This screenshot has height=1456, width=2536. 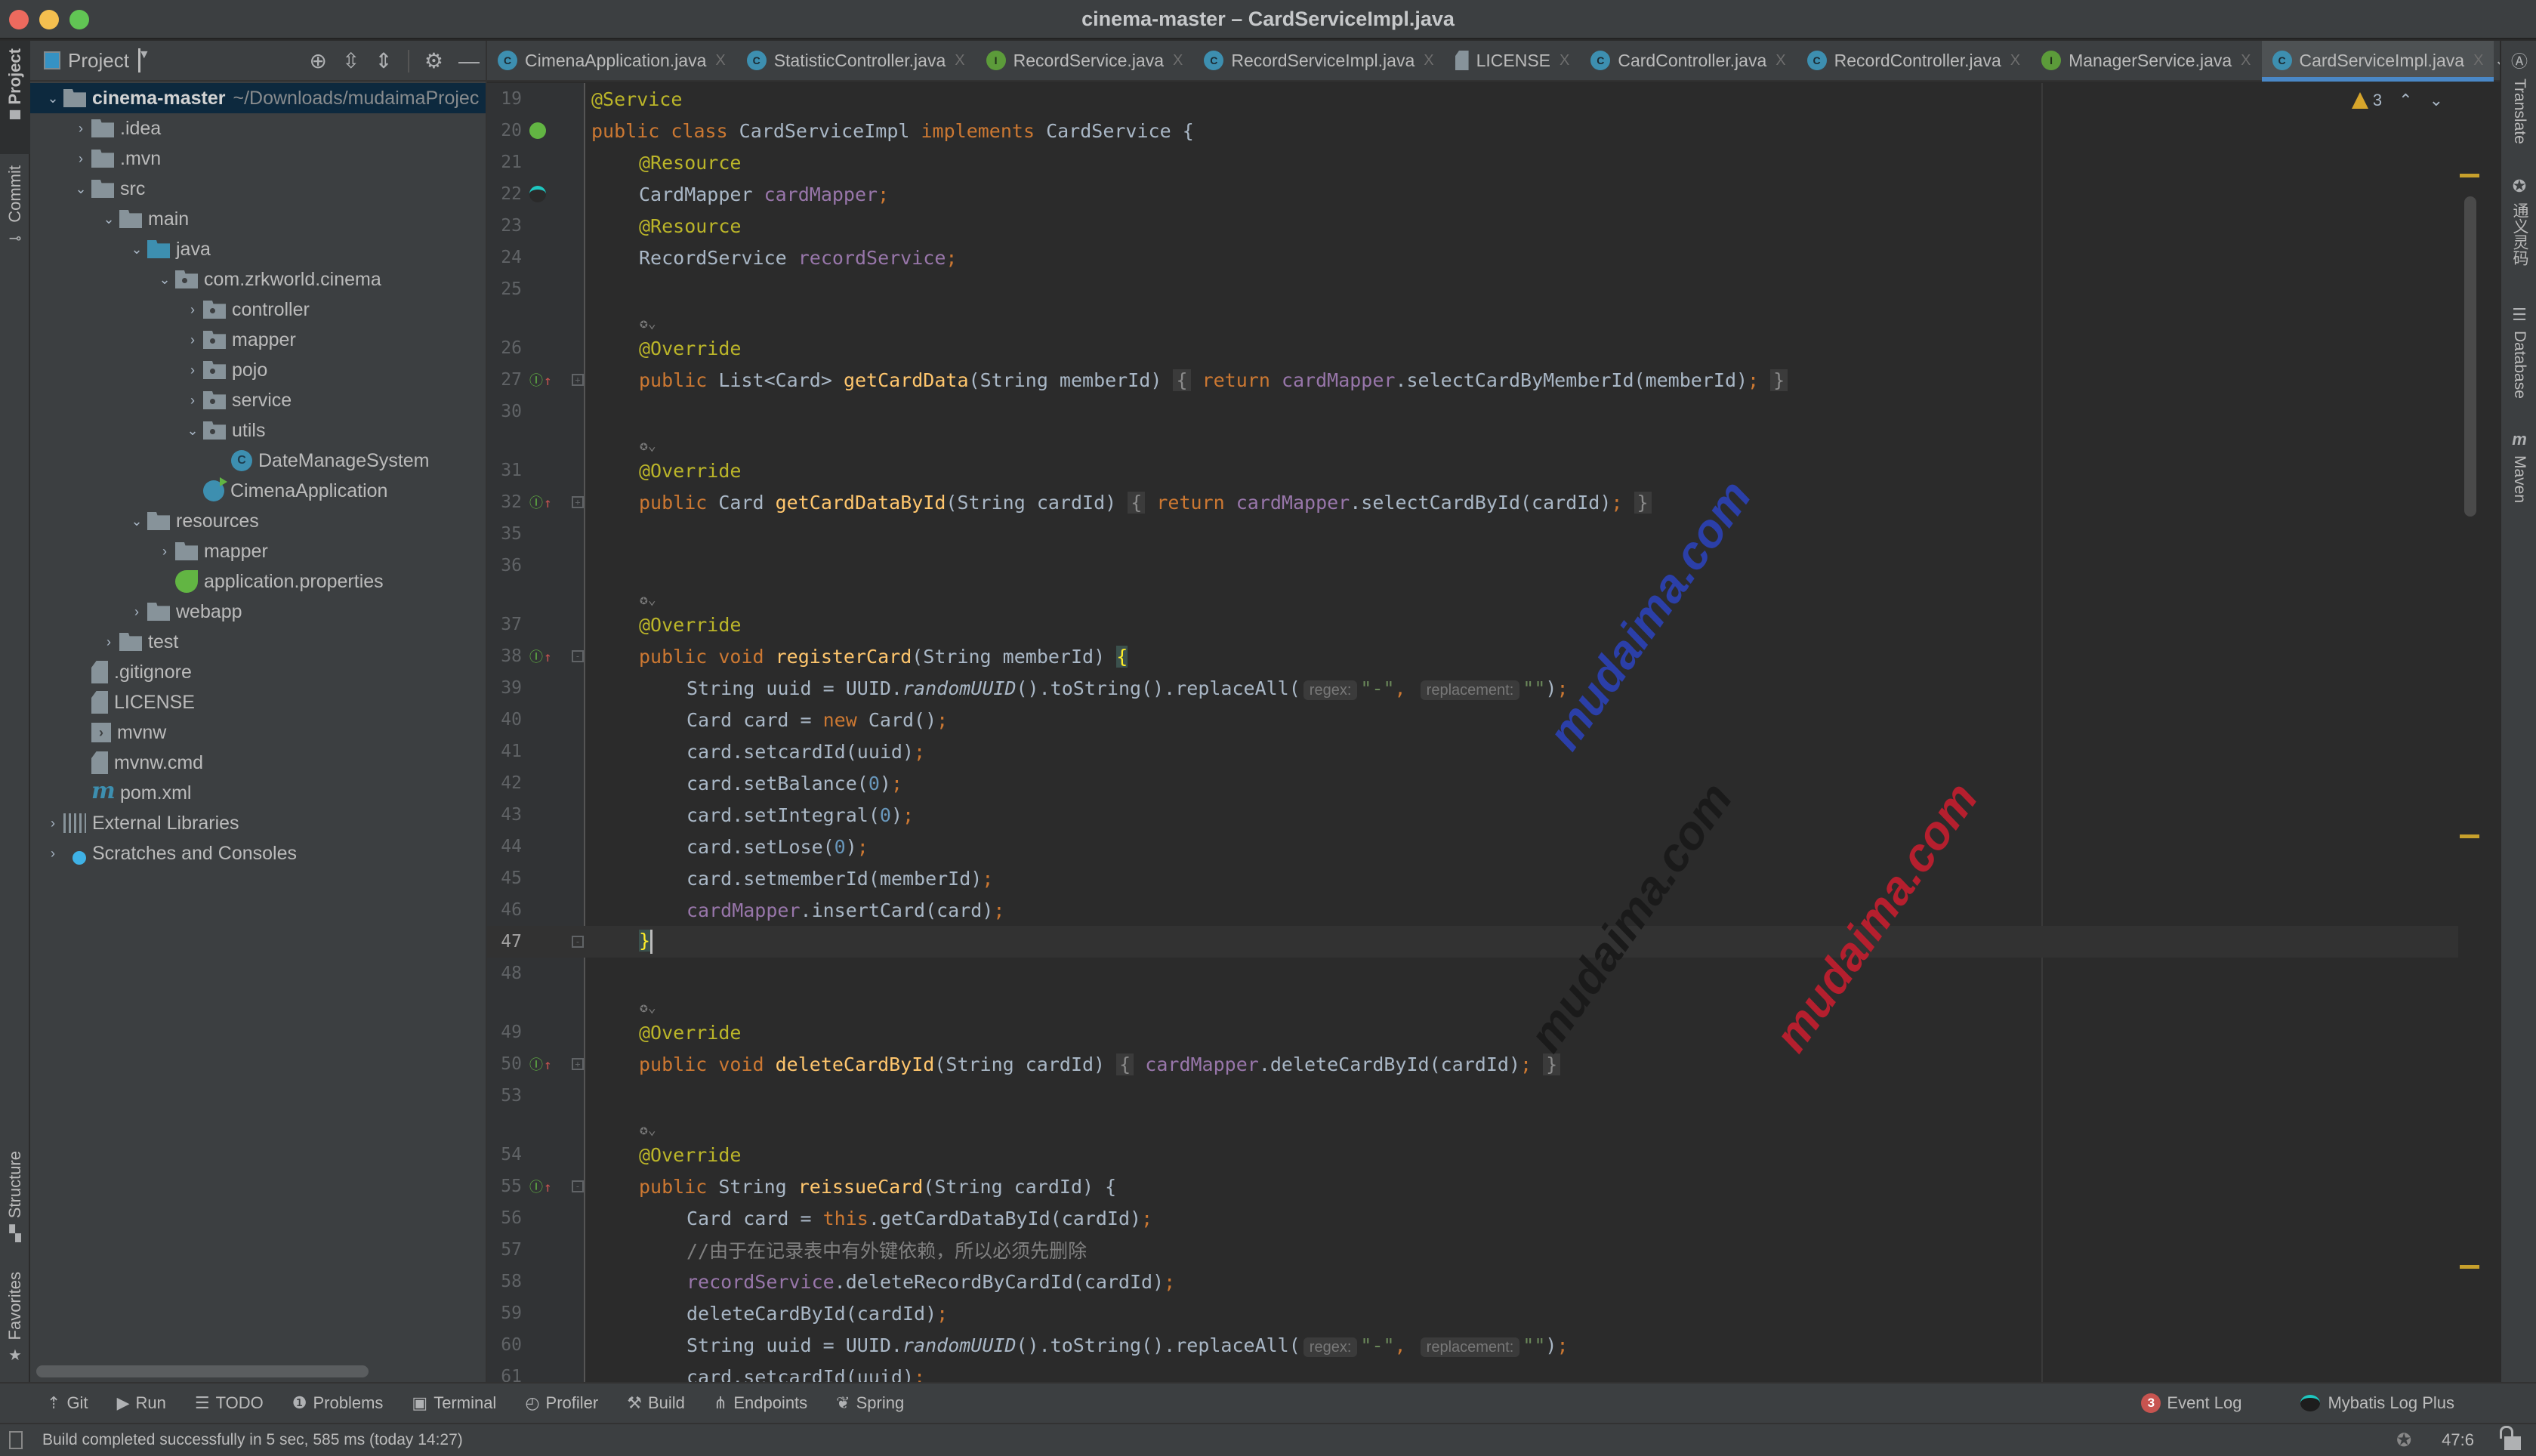 What do you see at coordinates (1484, 846) in the screenshot?
I see `code-line: 44 card.setLose(0);` at bounding box center [1484, 846].